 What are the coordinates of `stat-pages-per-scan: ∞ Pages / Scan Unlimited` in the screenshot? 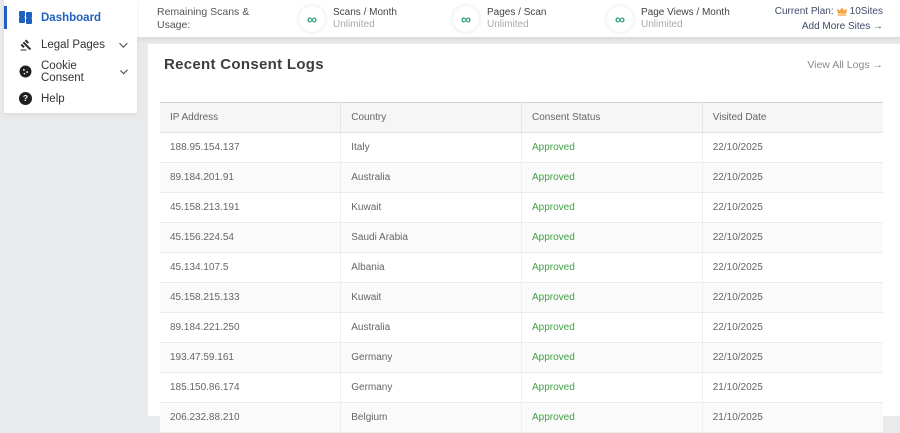 It's located at (509, 18).